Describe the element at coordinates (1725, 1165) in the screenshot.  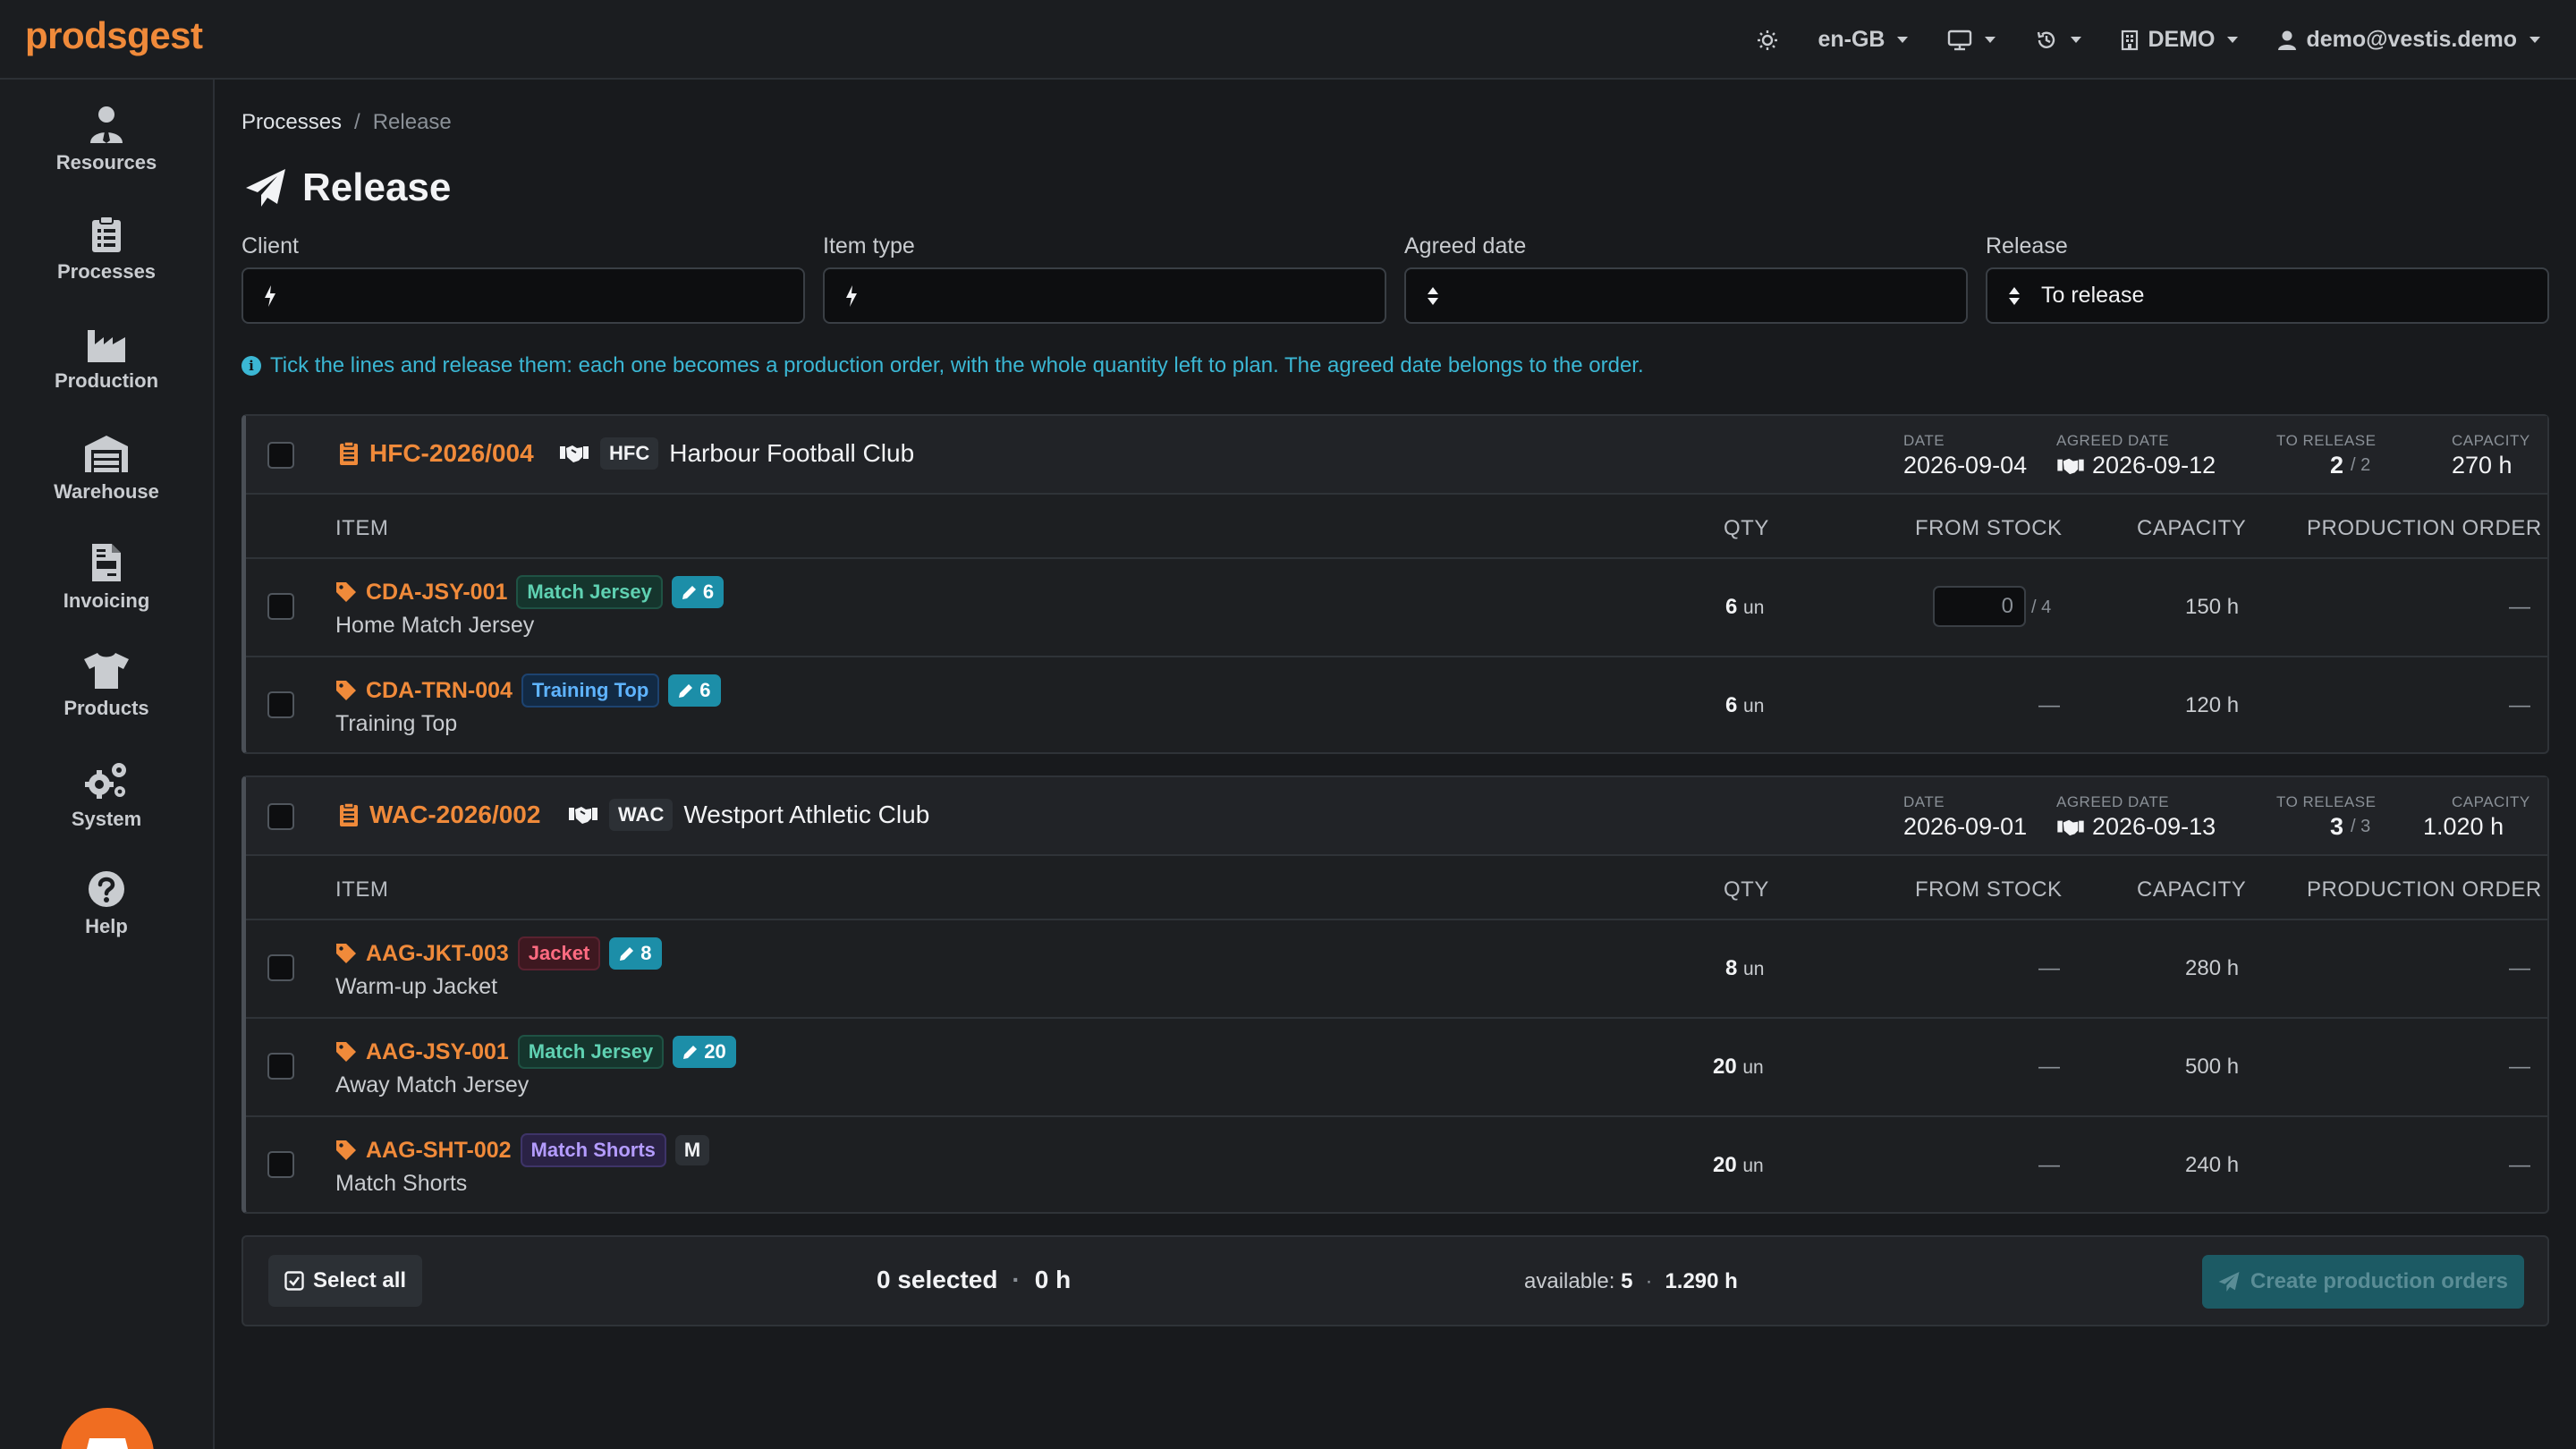
I see `qty-value: 20` at that location.